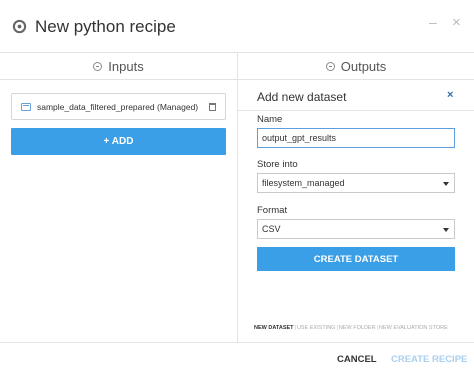  What do you see at coordinates (363, 66) in the screenshot?
I see `outputs-header-label: Outputs` at bounding box center [363, 66].